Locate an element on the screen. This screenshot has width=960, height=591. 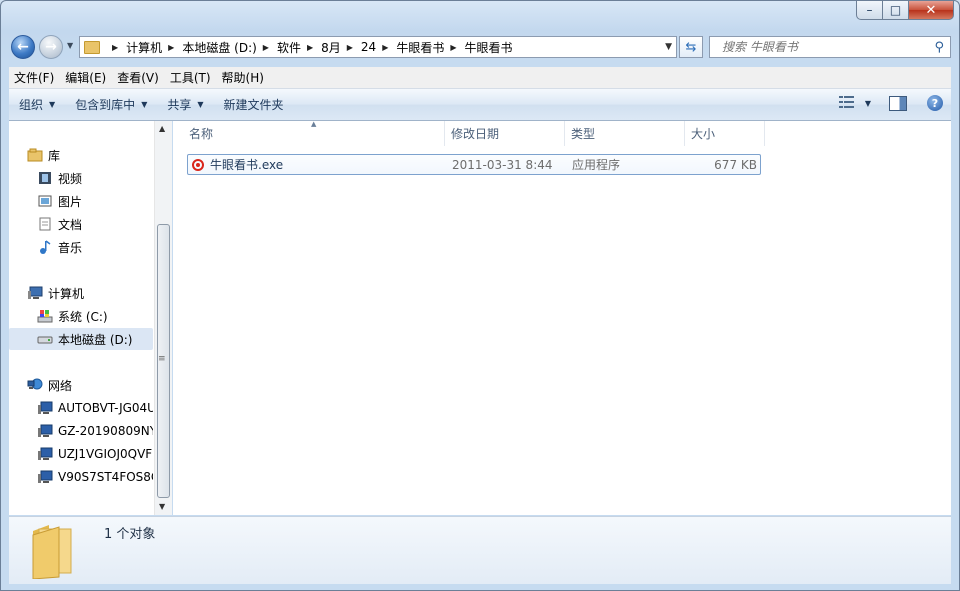
forward-button: → is located at coordinates (51, 47).